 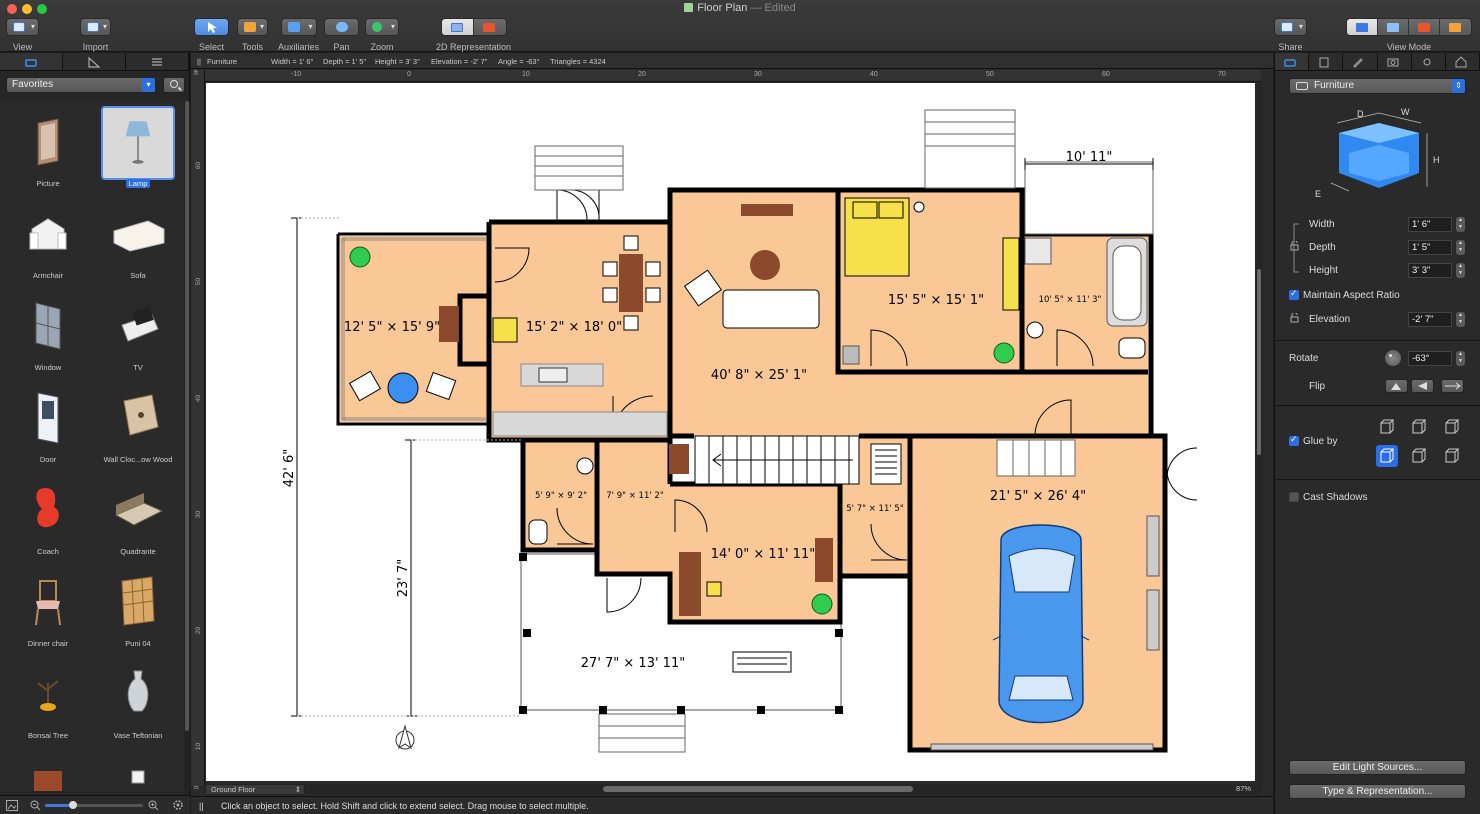 What do you see at coordinates (382, 27) in the screenshot?
I see `zoom-button: ▾` at bounding box center [382, 27].